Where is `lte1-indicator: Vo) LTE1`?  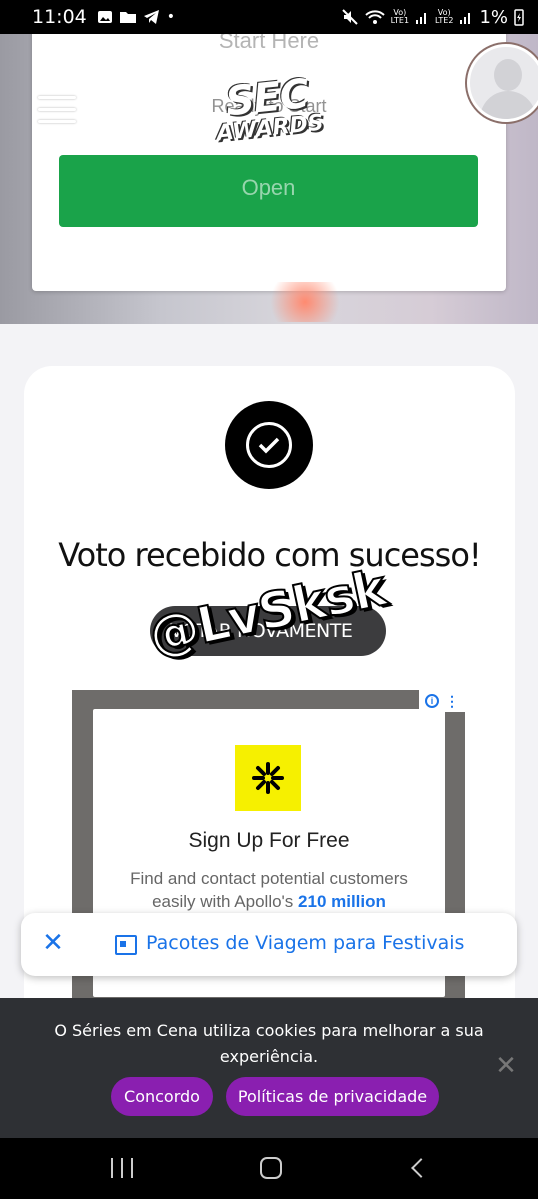 lte1-indicator: Vo) LTE1 is located at coordinates (400, 16).